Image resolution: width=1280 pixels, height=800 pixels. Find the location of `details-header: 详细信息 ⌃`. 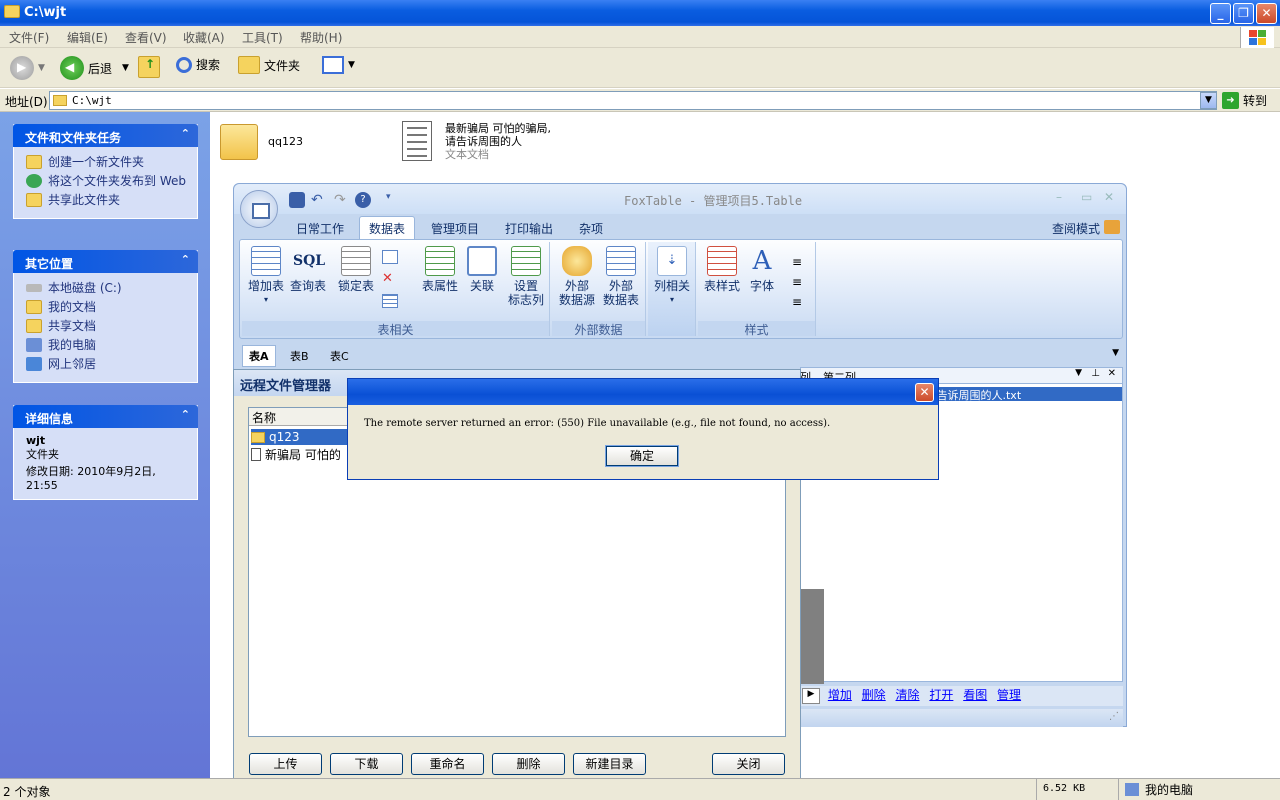

details-header: 详细信息 ⌃ is located at coordinates (105, 416).